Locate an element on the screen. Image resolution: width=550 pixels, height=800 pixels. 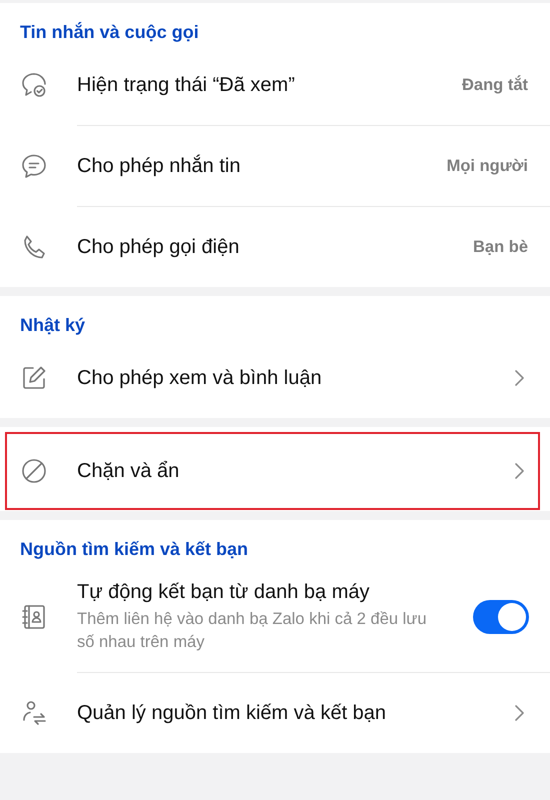
row-value: Bạn bè is located at coordinates (500, 247).